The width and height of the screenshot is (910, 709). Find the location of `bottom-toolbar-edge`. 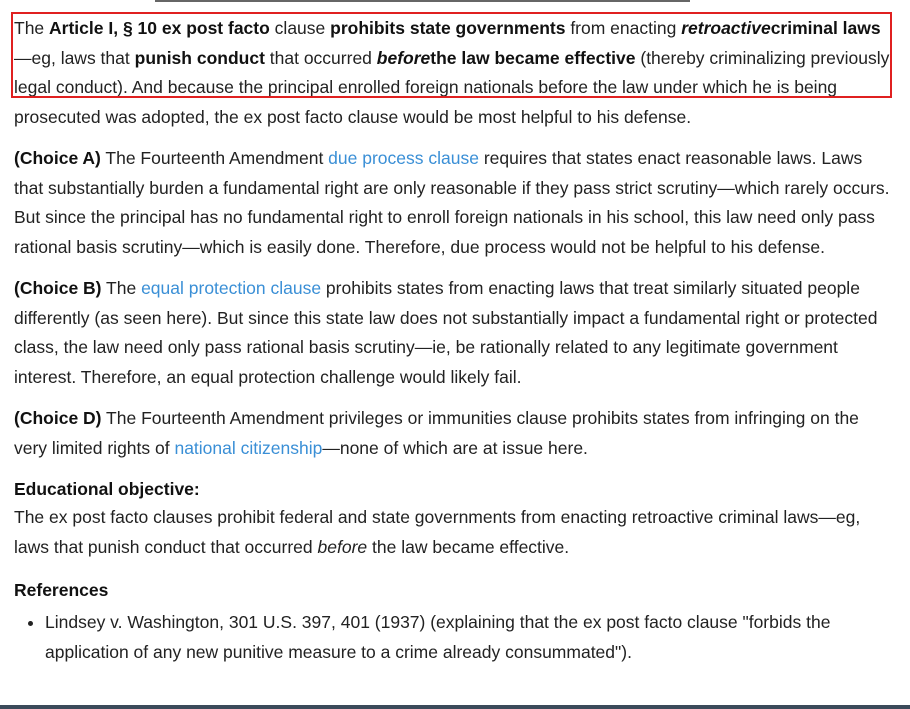

bottom-toolbar-edge is located at coordinates (455, 707).